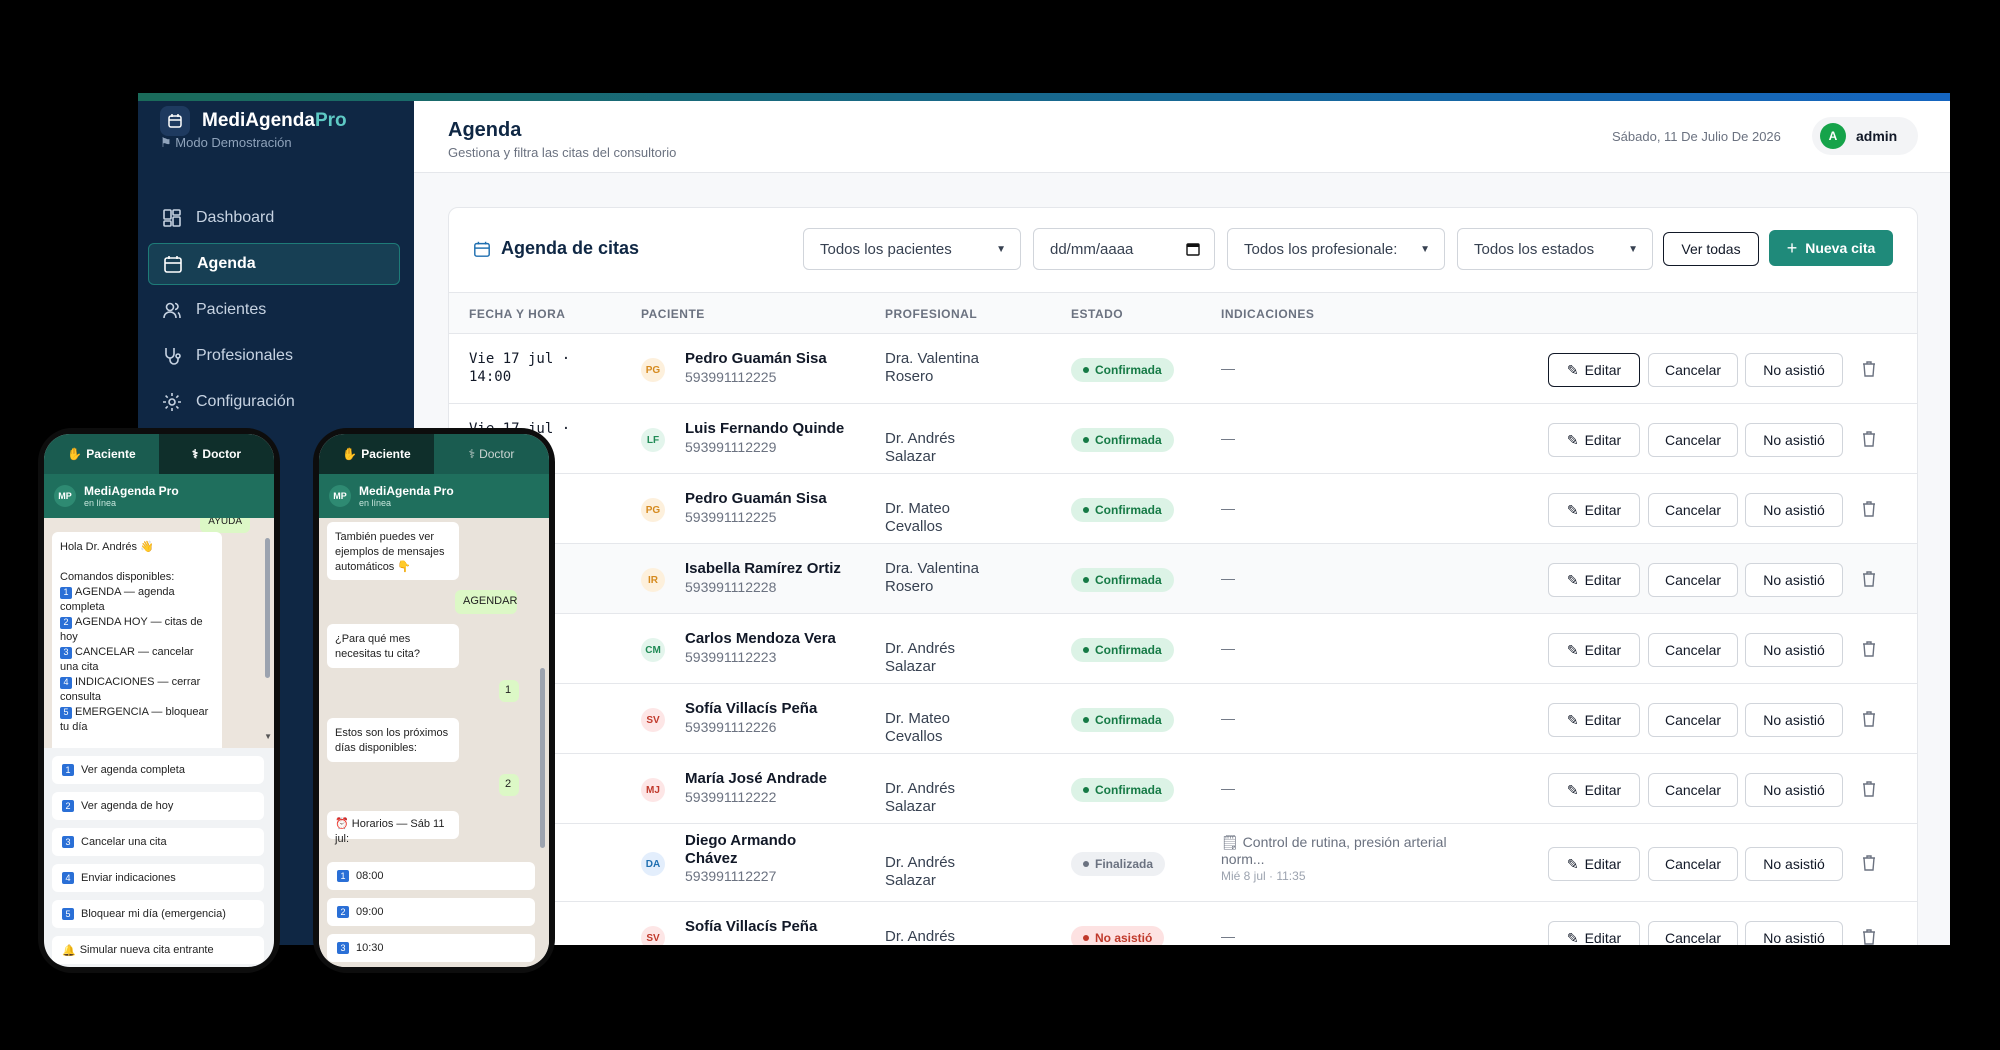 The height and width of the screenshot is (1050, 2000). Describe the element at coordinates (1534, 249) in the screenshot. I see `status-filter-value: Todos los estados` at that location.